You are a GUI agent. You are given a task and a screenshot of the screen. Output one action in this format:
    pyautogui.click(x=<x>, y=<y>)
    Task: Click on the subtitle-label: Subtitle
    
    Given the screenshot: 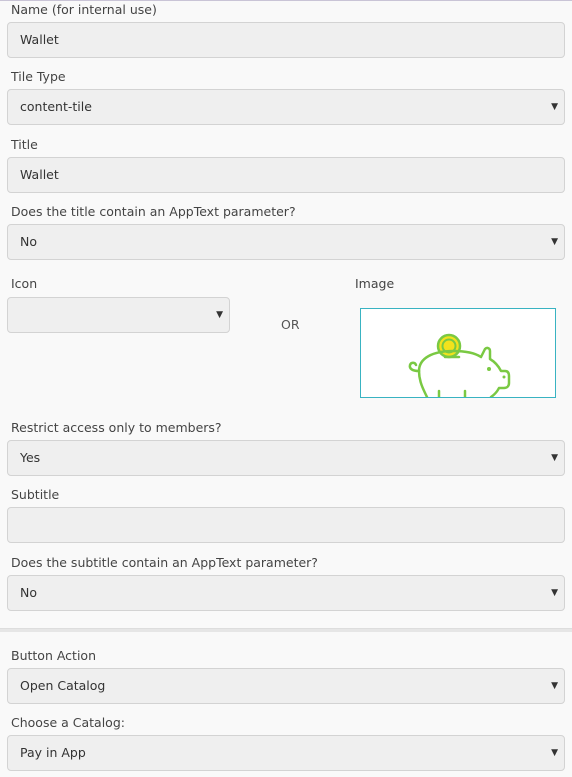 What is the action you would take?
    pyautogui.click(x=35, y=494)
    